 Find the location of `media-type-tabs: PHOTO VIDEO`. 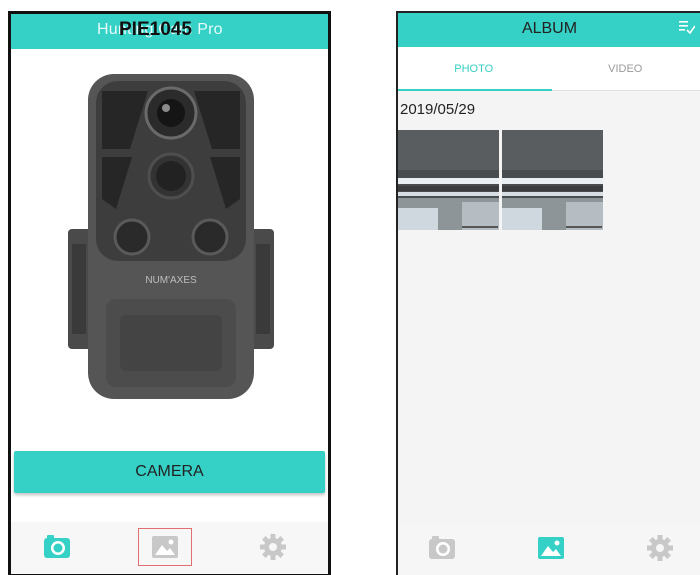

media-type-tabs: PHOTO VIDEO is located at coordinates (549, 69).